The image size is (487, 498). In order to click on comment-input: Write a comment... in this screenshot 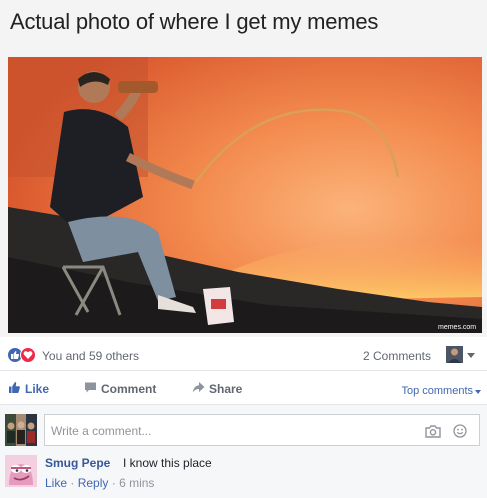, I will do `click(262, 430)`.